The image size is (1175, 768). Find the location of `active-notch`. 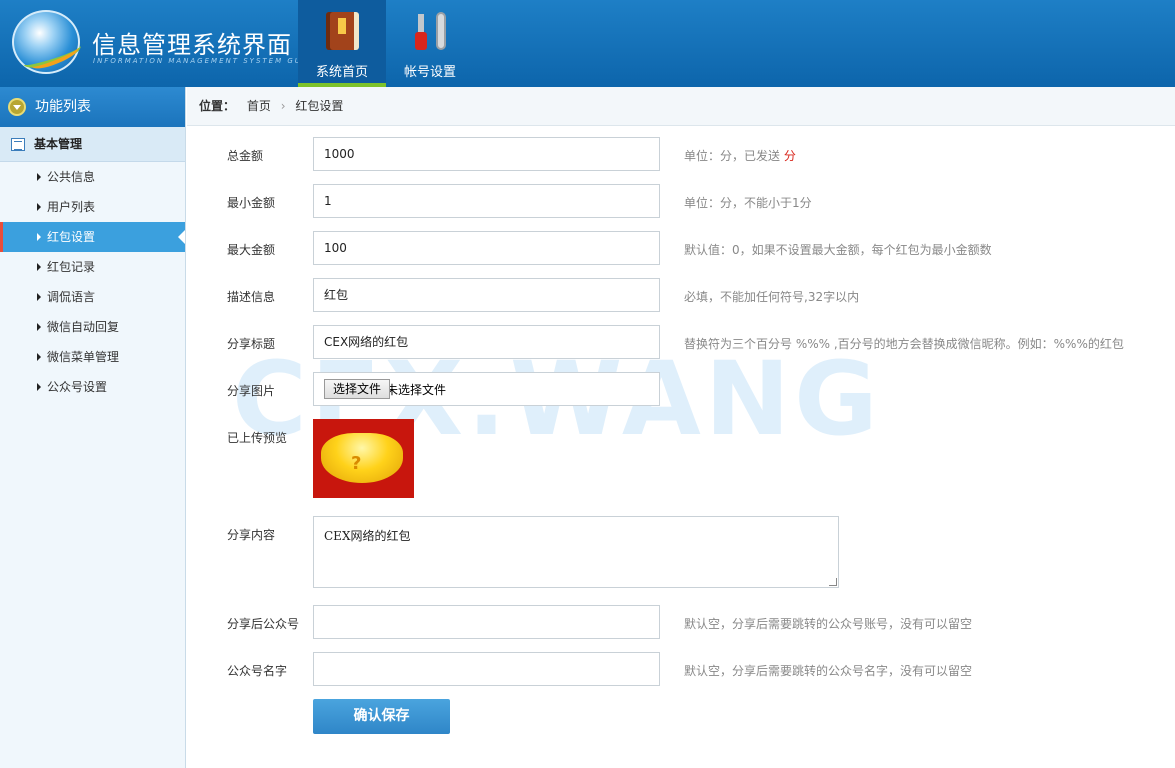

active-notch is located at coordinates (181, 237).